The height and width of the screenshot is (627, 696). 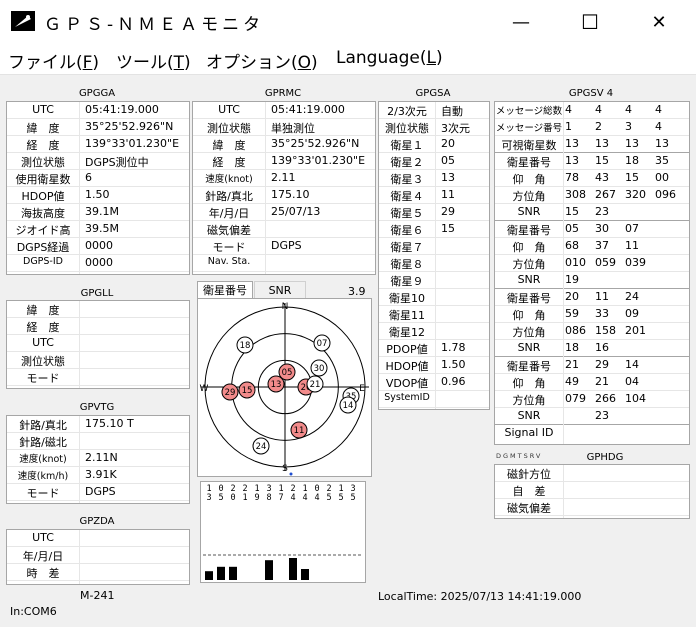 What do you see at coordinates (43, 476) in the screenshot?
I see `row-label: 速度(km/h)` at bounding box center [43, 476].